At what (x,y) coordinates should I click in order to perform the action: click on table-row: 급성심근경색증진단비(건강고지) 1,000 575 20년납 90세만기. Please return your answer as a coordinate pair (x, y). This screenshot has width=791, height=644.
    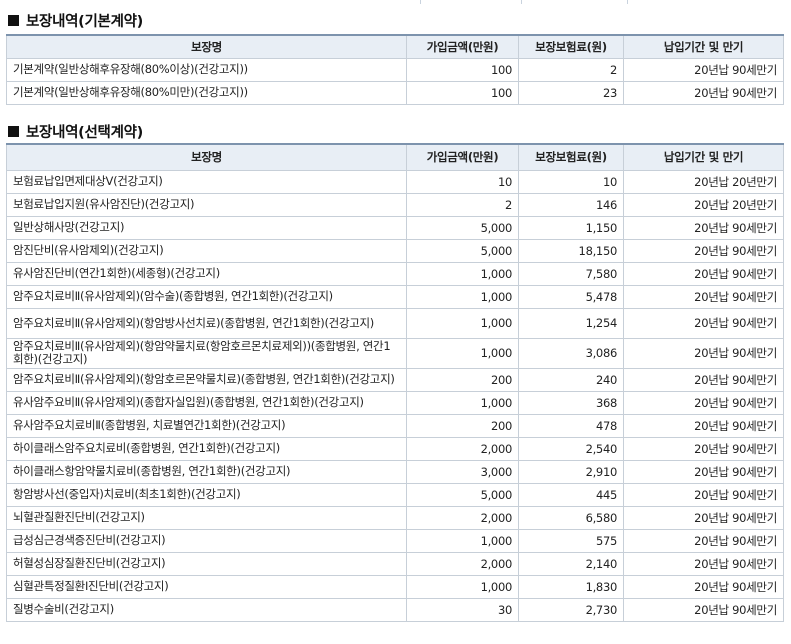
    Looking at the image, I should click on (395, 540).